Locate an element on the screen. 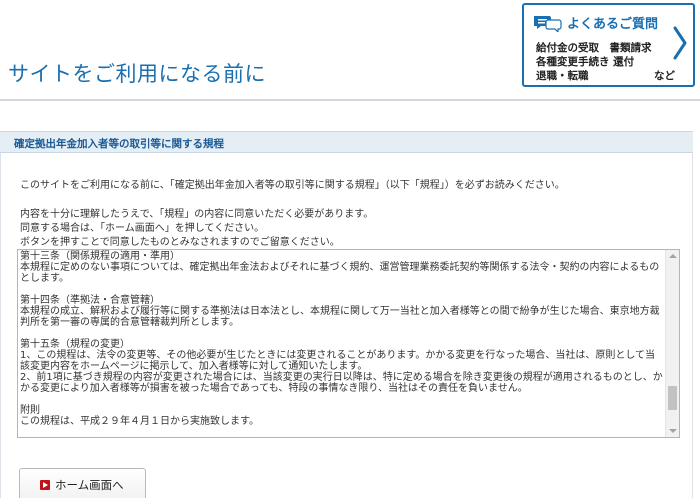 Image resolution: width=700 pixels, height=498 pixels. home-button: ホーム画面へ is located at coordinates (82, 483).